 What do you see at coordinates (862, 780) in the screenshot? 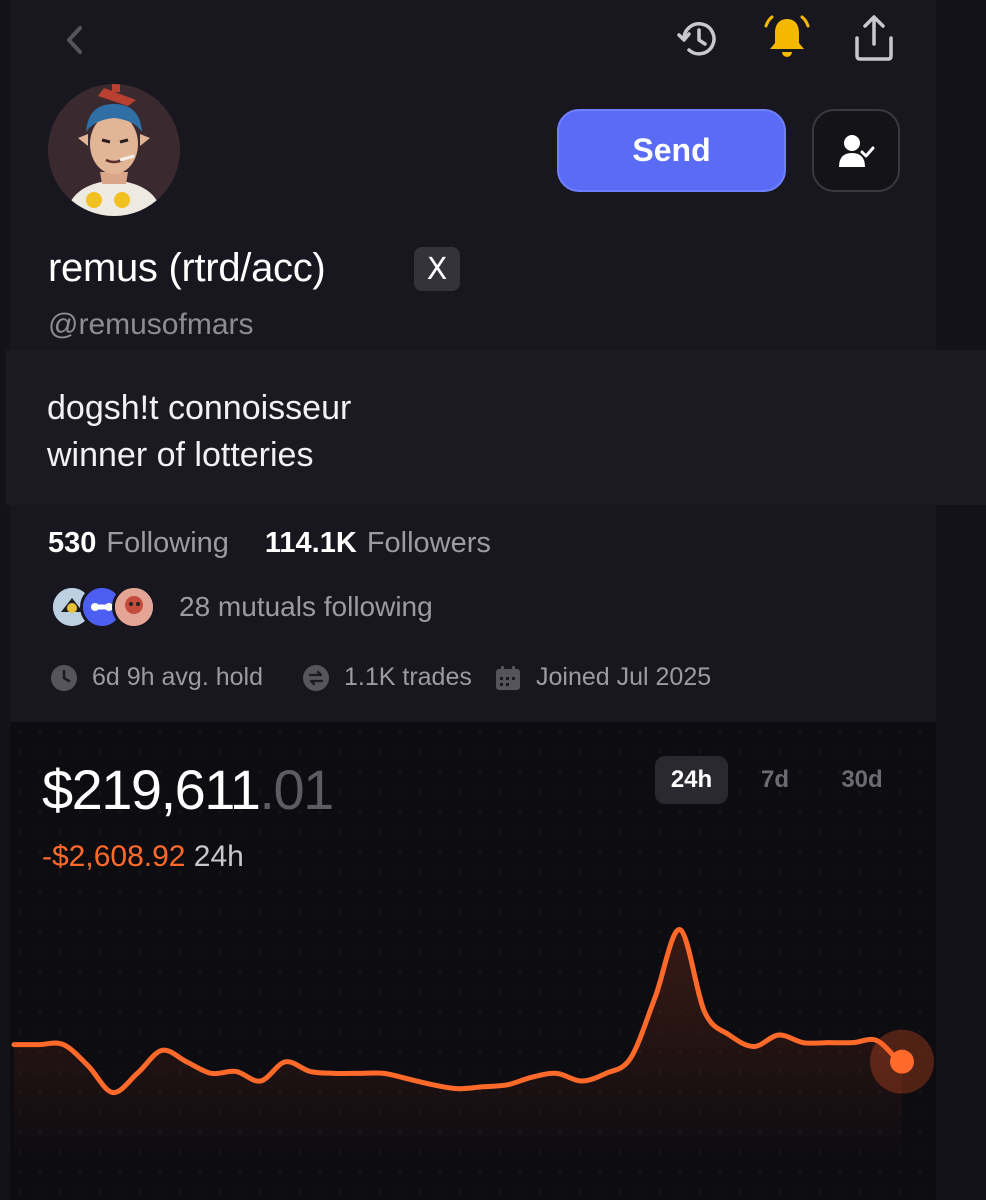
I see `range-tab-30d: 30d` at bounding box center [862, 780].